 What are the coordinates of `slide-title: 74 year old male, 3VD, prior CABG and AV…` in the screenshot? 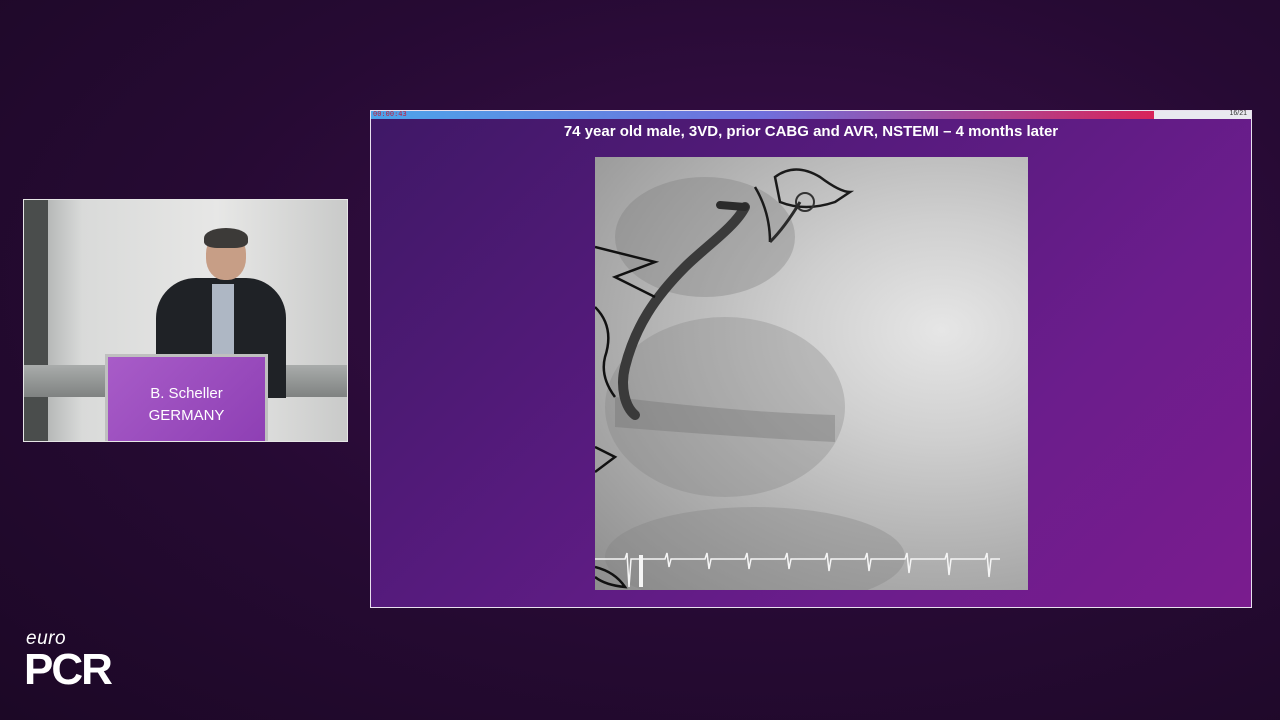 It's located at (811, 131).